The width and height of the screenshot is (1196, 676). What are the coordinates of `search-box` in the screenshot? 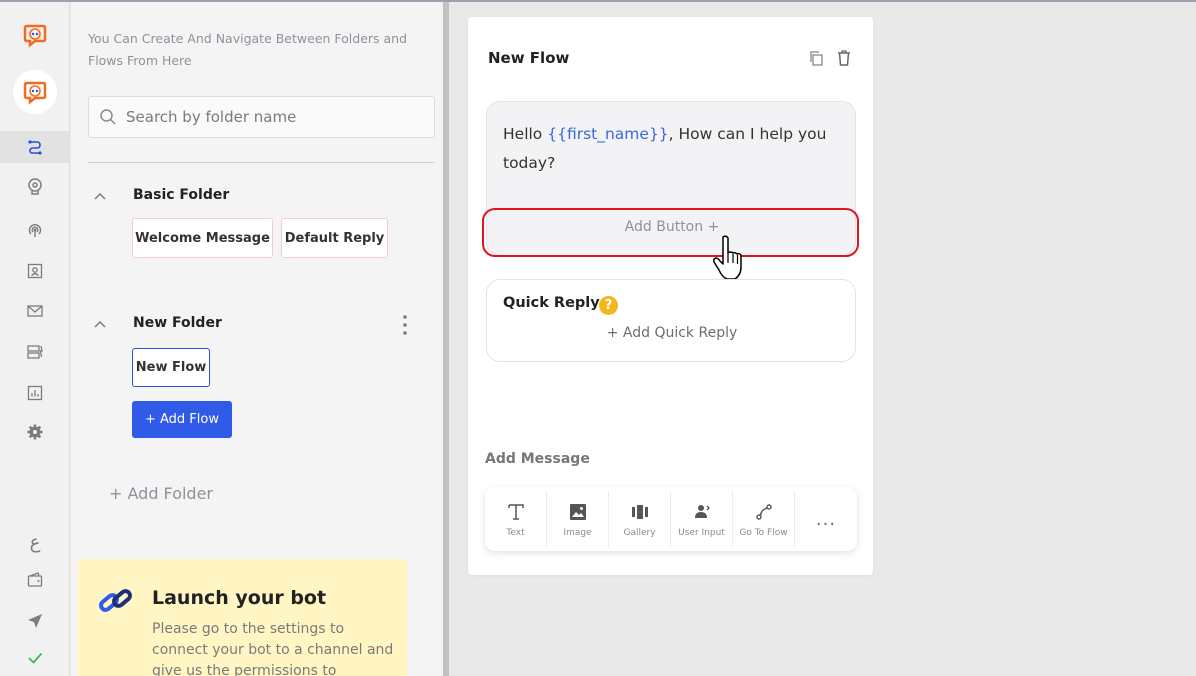 It's located at (261, 117).